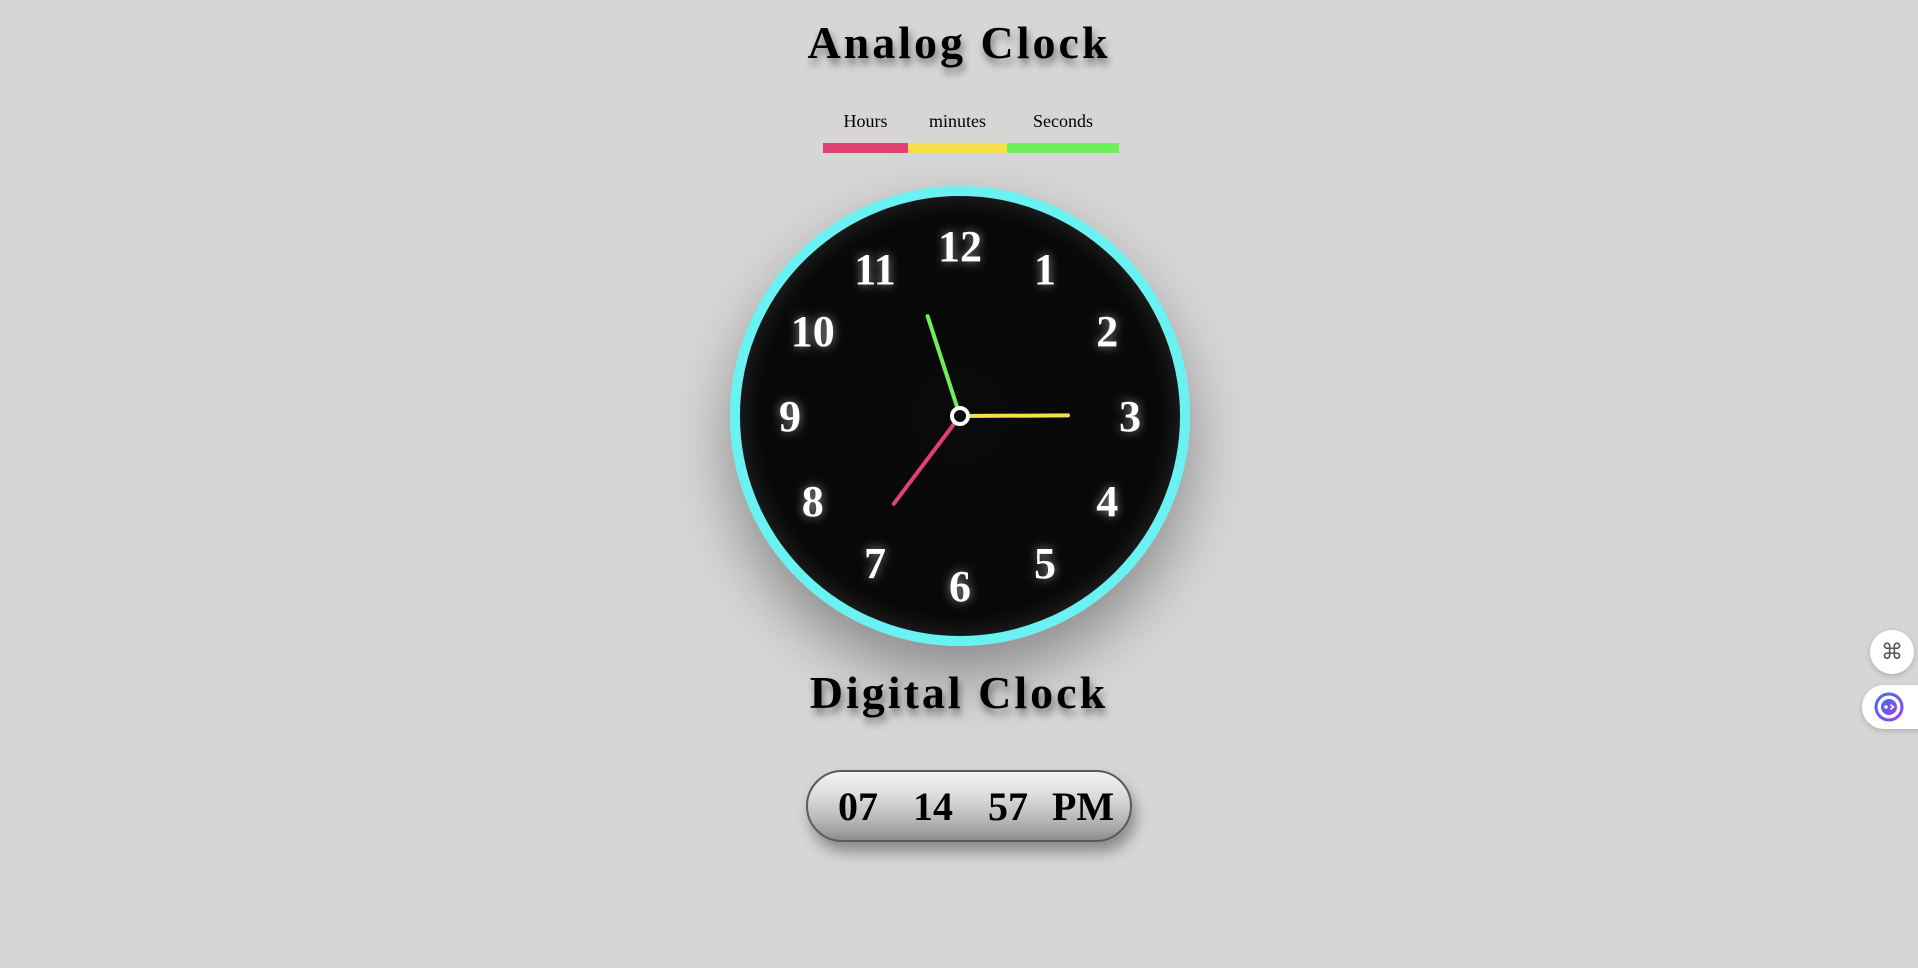 This screenshot has height=968, width=1918. Describe the element at coordinates (969, 806) in the screenshot. I see `digital-clock-display: 07 14 57 PM` at that location.